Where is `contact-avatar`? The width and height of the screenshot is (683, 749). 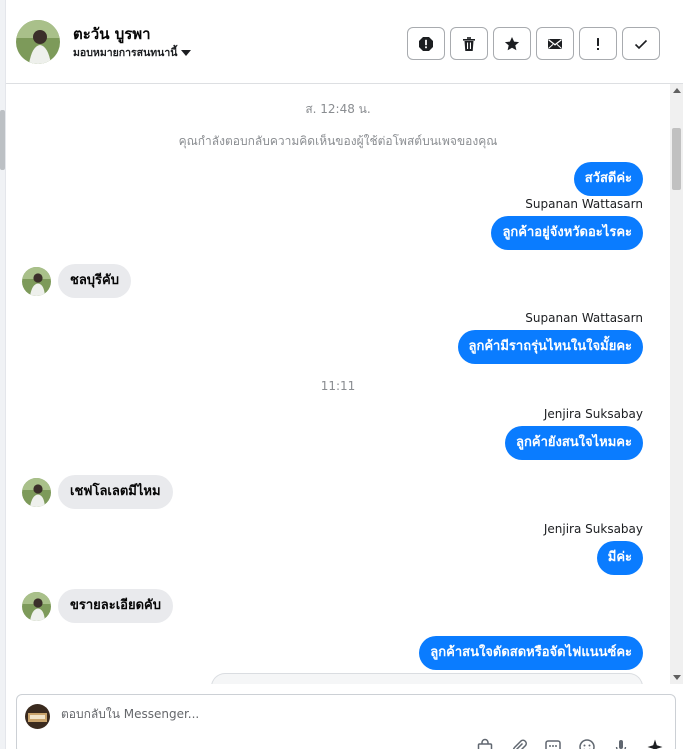
contact-avatar is located at coordinates (38, 42).